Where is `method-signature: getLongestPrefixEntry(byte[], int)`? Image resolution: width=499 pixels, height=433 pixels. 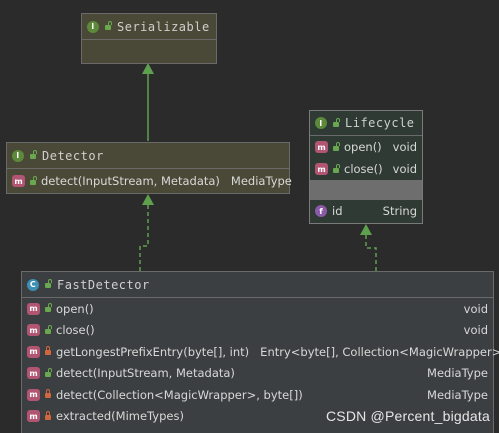 method-signature: getLongestPrefixEntry(byte[], int) is located at coordinates (153, 351).